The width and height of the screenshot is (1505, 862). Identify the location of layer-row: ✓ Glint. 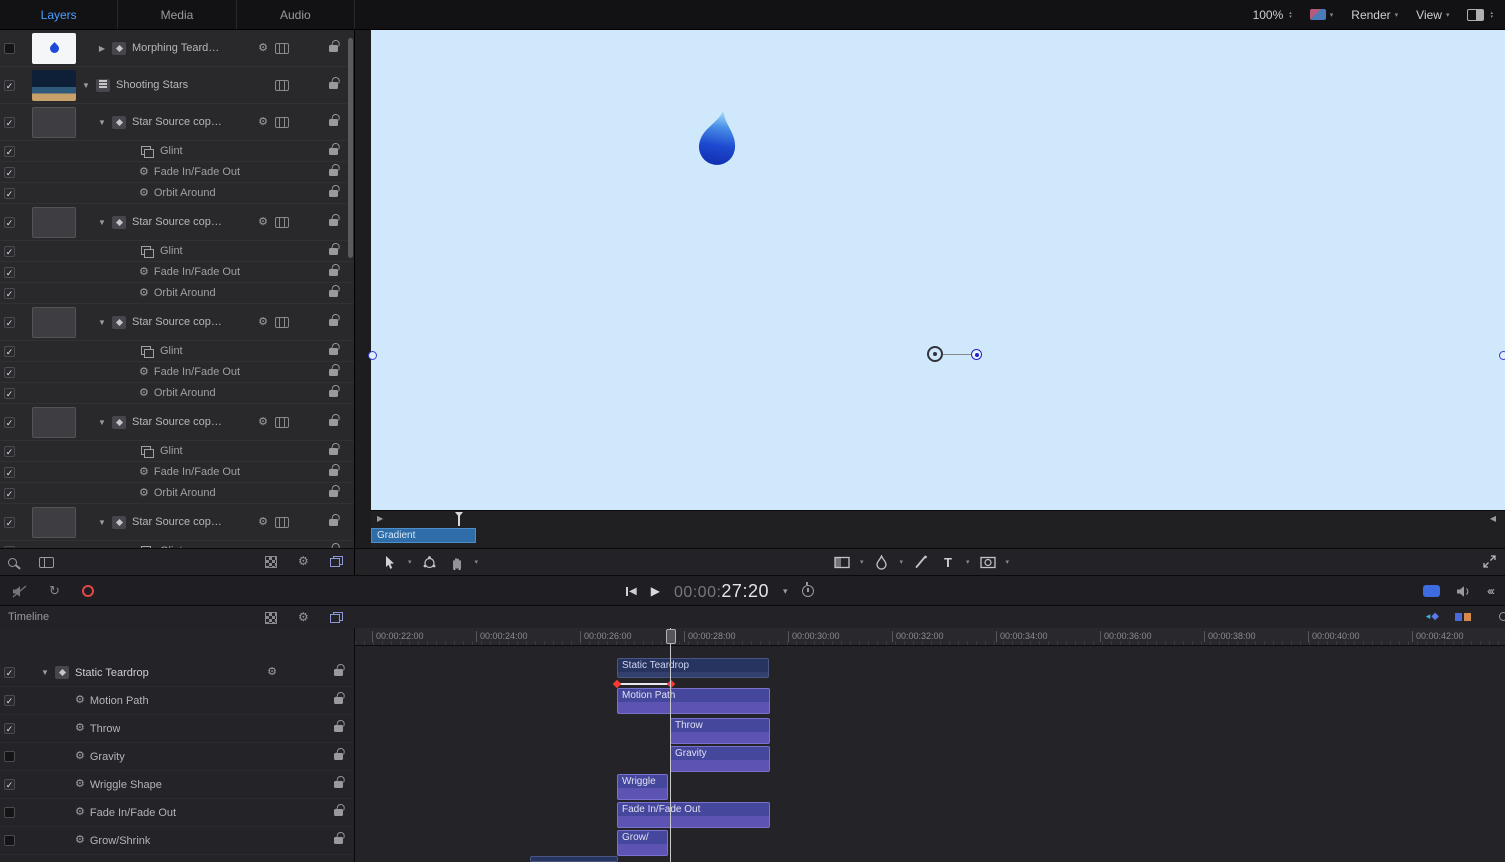
(177, 451).